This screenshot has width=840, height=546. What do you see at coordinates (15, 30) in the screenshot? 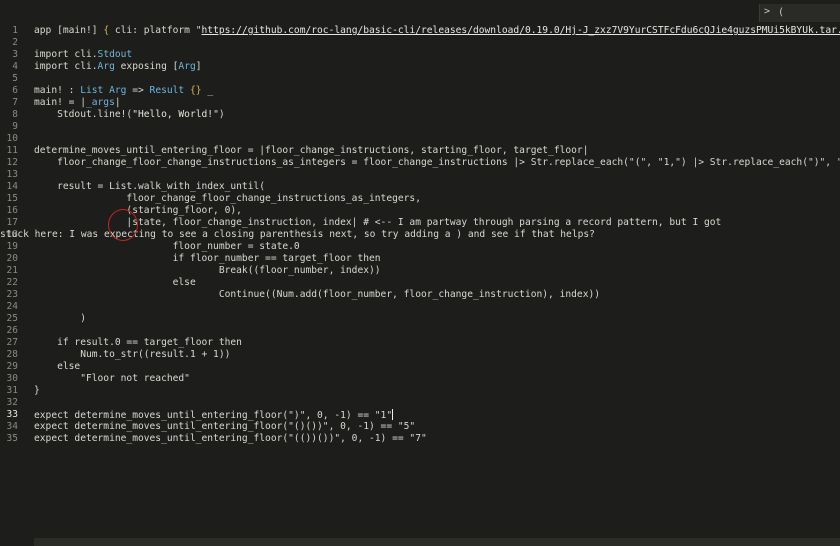
I see `line-number: 1` at bounding box center [15, 30].